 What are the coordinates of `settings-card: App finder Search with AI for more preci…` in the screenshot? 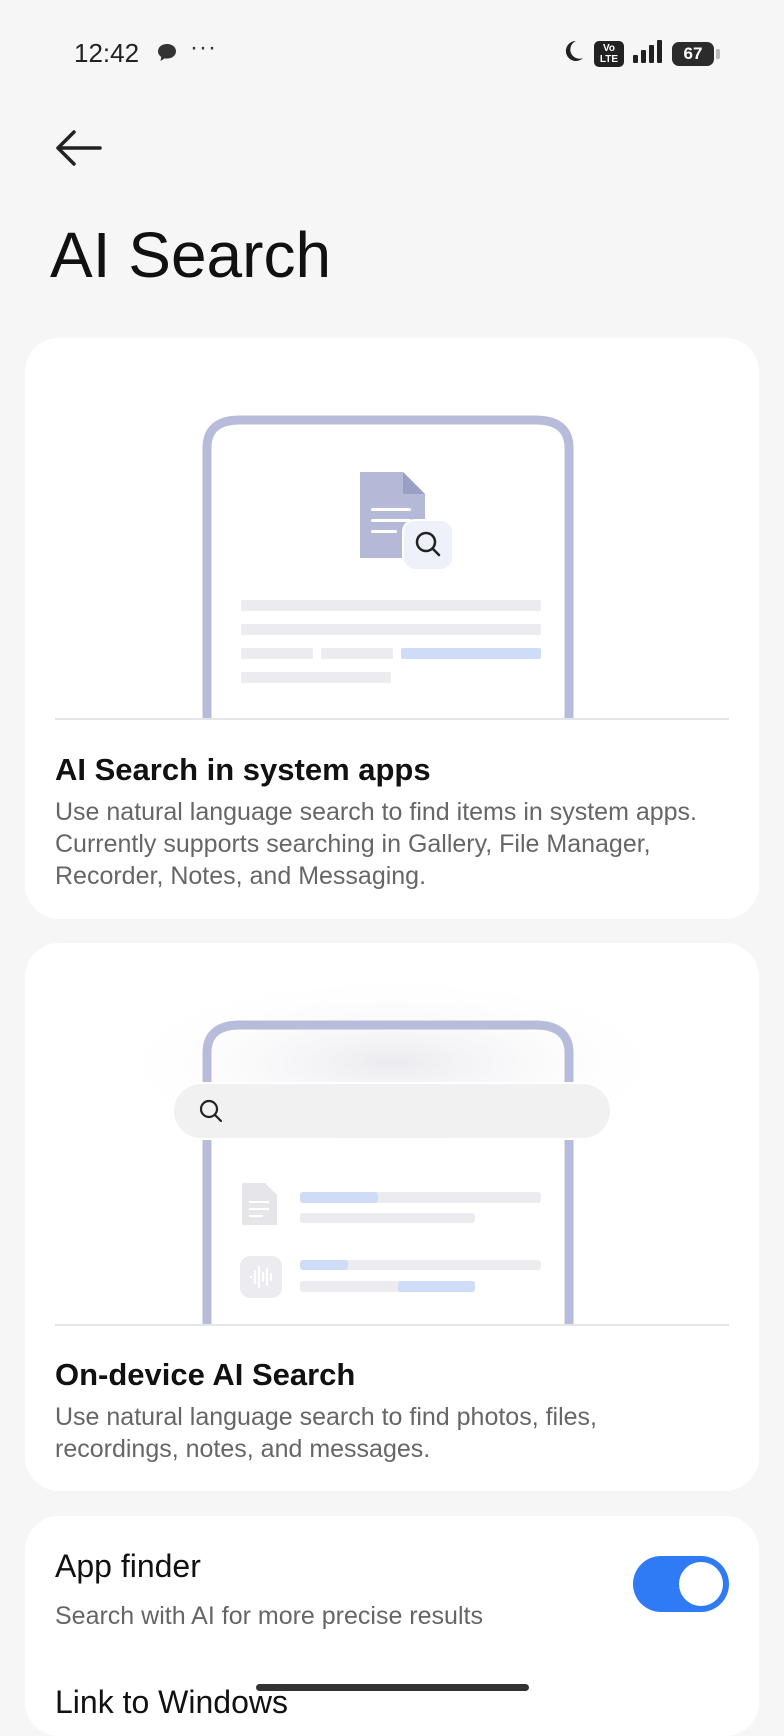 It's located at (392, 1626).